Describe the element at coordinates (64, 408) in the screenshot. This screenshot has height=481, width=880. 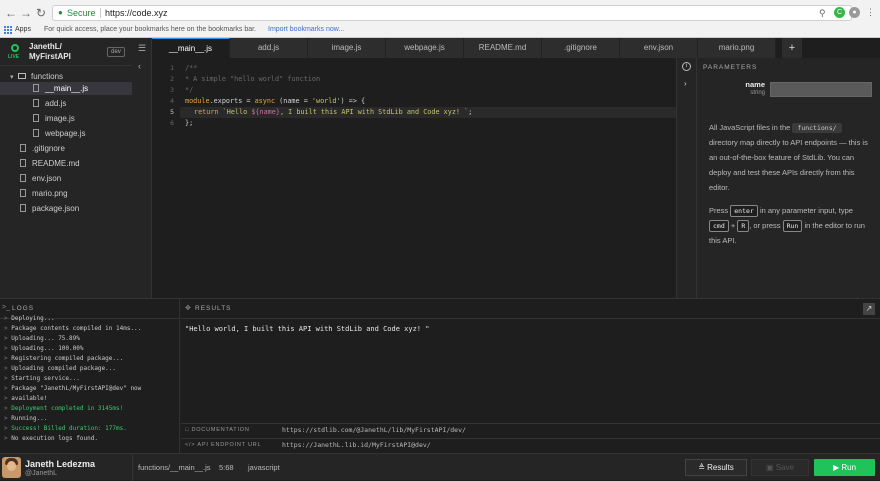
I see `log-line: > Deployment completed in 3145ms!` at that location.